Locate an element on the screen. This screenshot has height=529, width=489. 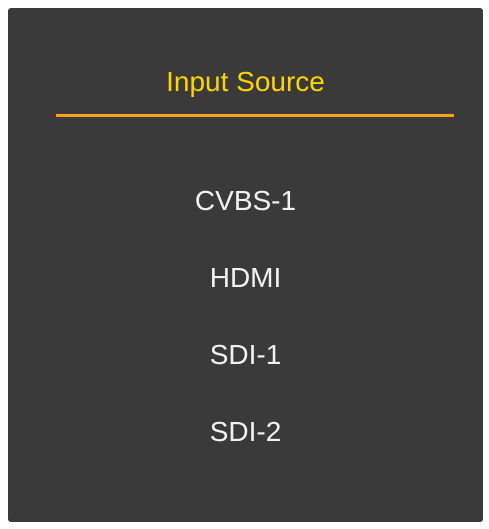
source-item-sdi-2: SDI-2 is located at coordinates (245, 432).